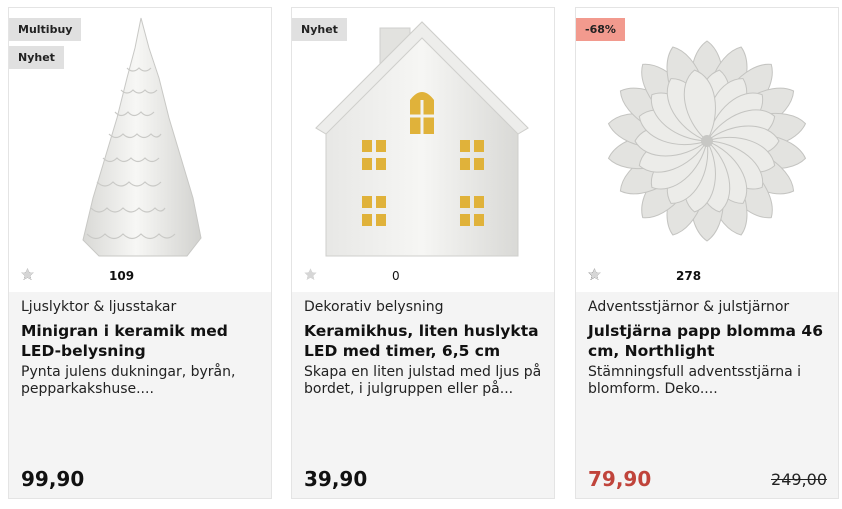 The image size is (842, 509). I want to click on product-category: Adventsstjärnor & julstjärnor, so click(689, 307).